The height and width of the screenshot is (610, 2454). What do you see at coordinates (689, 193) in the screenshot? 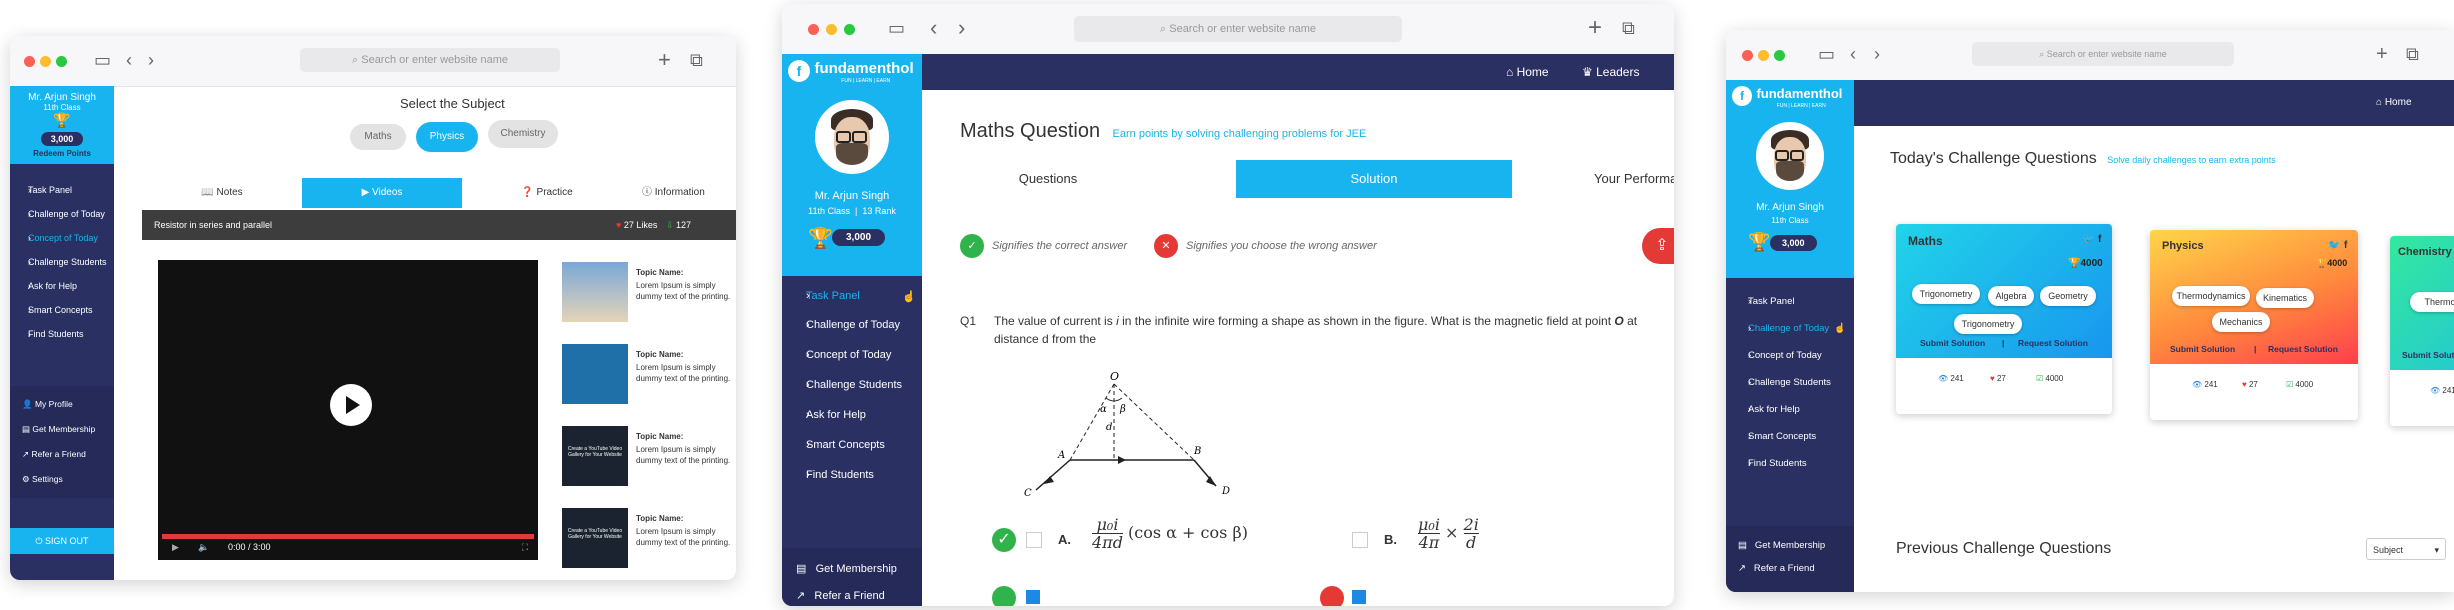
I see `tab-information: ⓘ Information` at bounding box center [689, 193].